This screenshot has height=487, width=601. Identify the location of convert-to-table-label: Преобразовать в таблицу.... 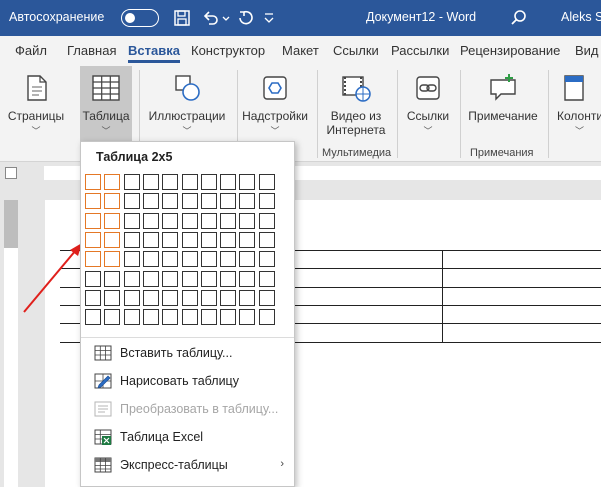
(199, 409).